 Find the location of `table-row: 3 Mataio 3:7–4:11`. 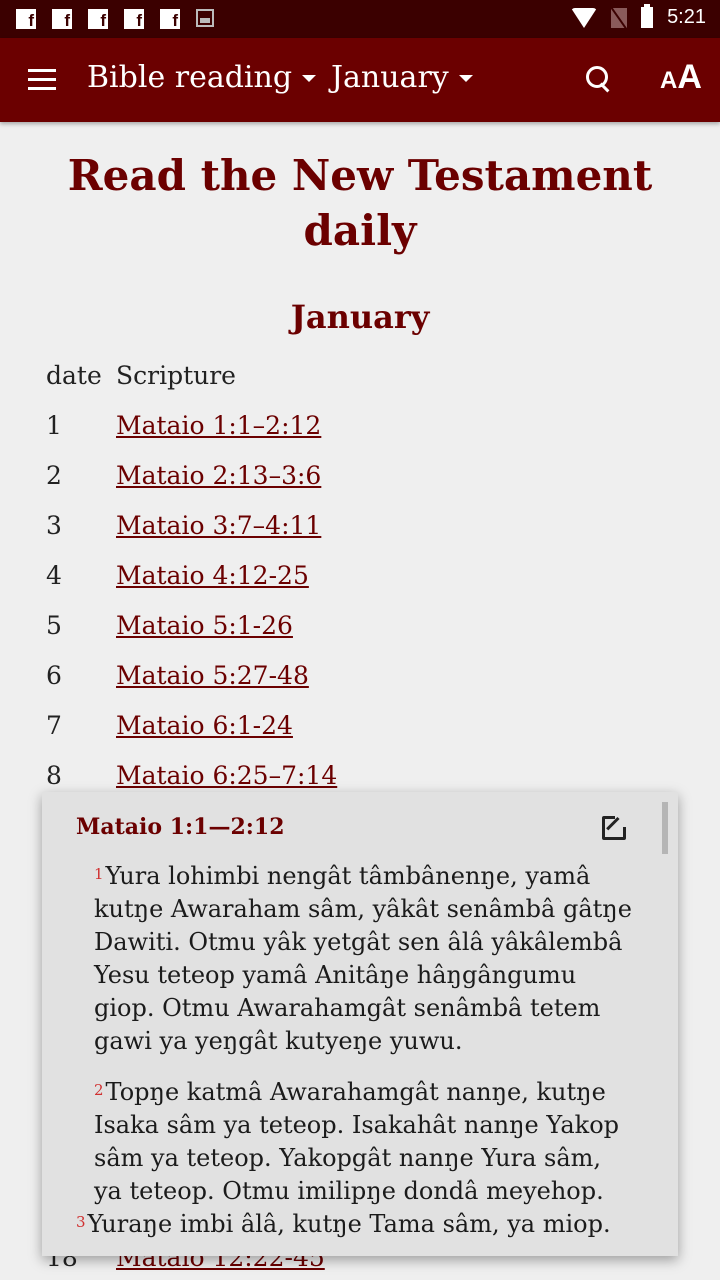

table-row: 3 Mataio 3:7–4:11 is located at coordinates (191, 525).